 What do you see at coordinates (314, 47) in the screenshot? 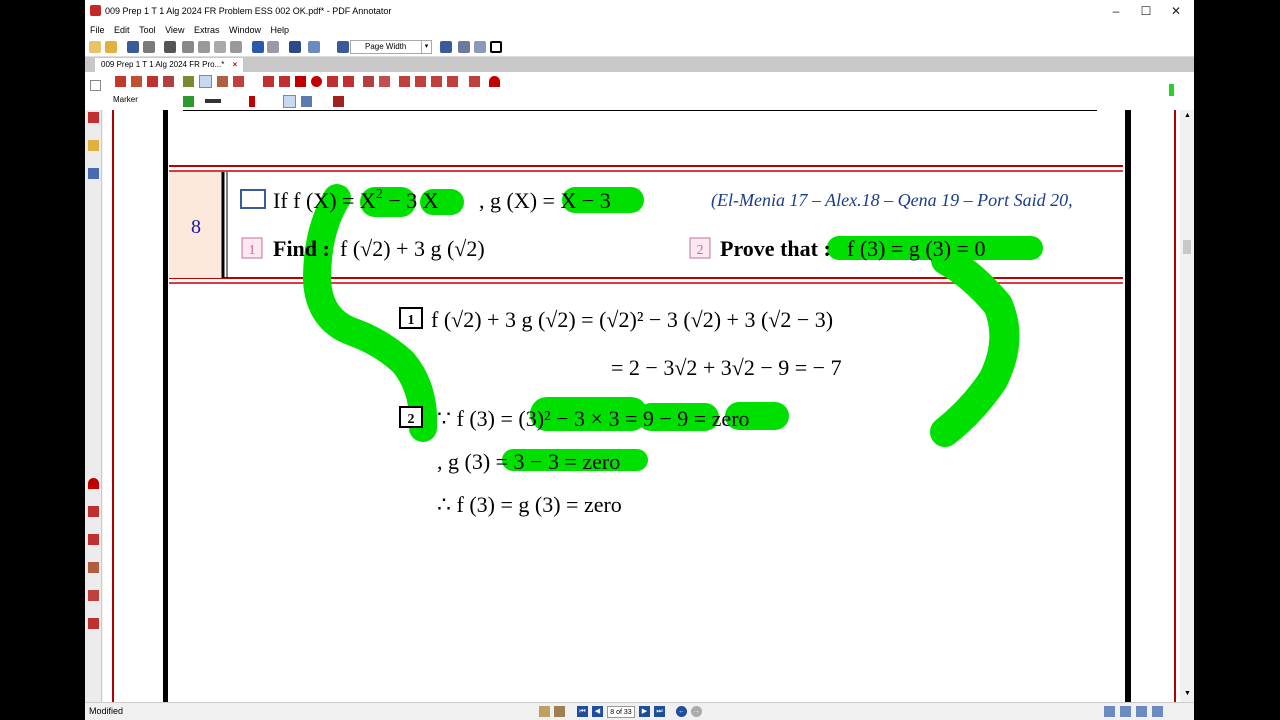
I see `layout-icon` at bounding box center [314, 47].